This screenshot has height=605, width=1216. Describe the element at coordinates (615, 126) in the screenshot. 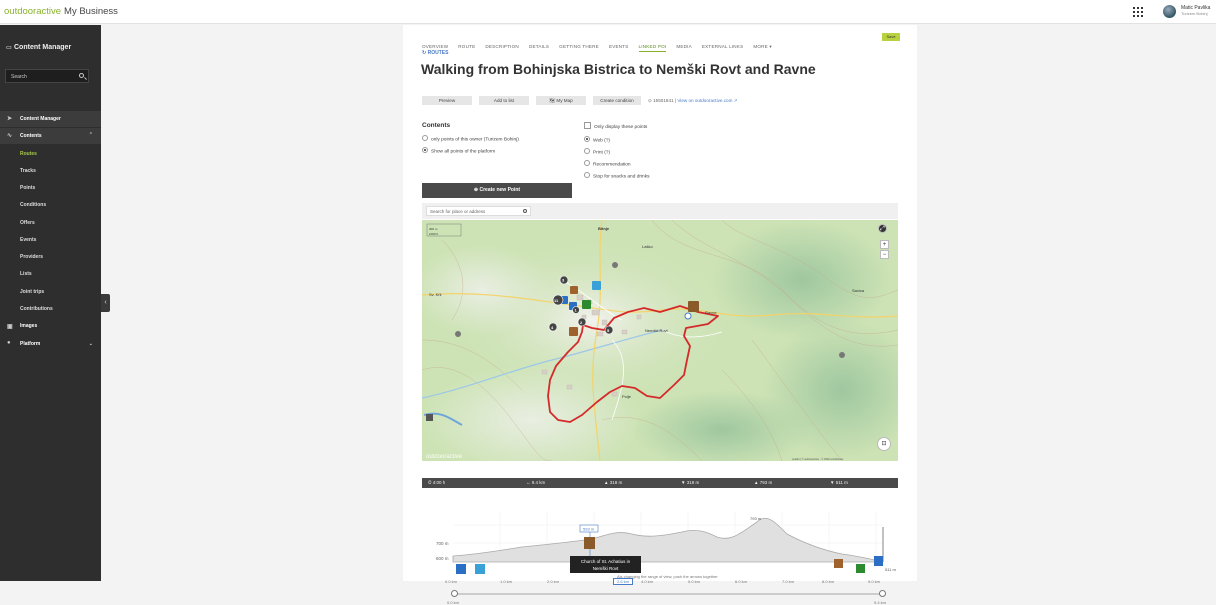

I see `only-display-option: Only display these points` at that location.